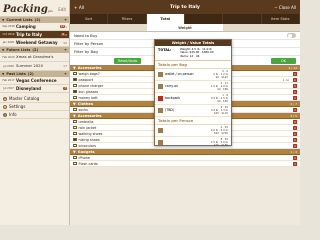 The image size is (320, 240). I want to click on item-name: rain jacket, so click(87, 127).